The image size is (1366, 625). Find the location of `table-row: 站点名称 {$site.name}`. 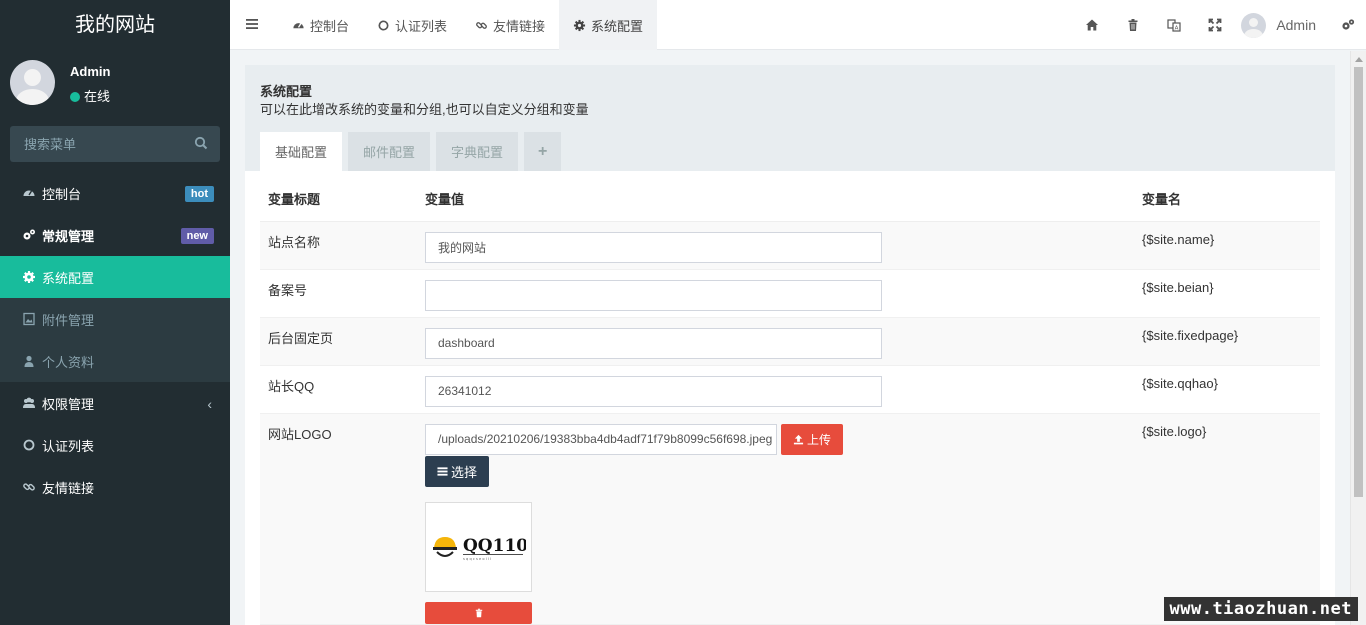

table-row: 站点名称 {$site.name} is located at coordinates (790, 245).